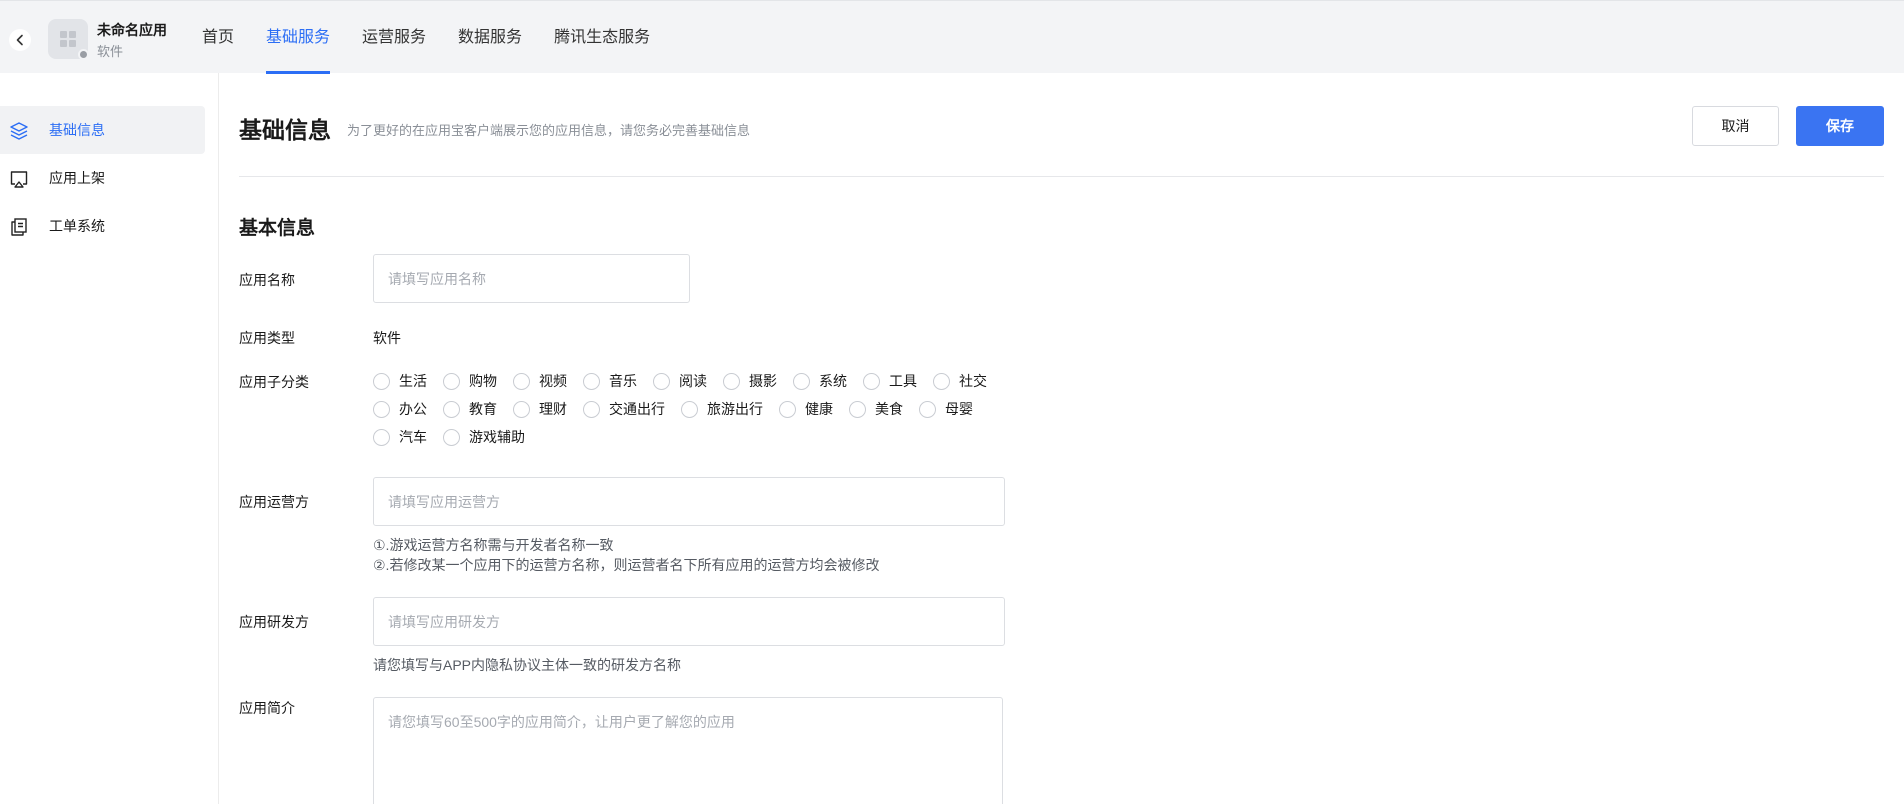 The width and height of the screenshot is (1904, 804). I want to click on sidebar-item-ticket-system: 工单系统, so click(102, 226).